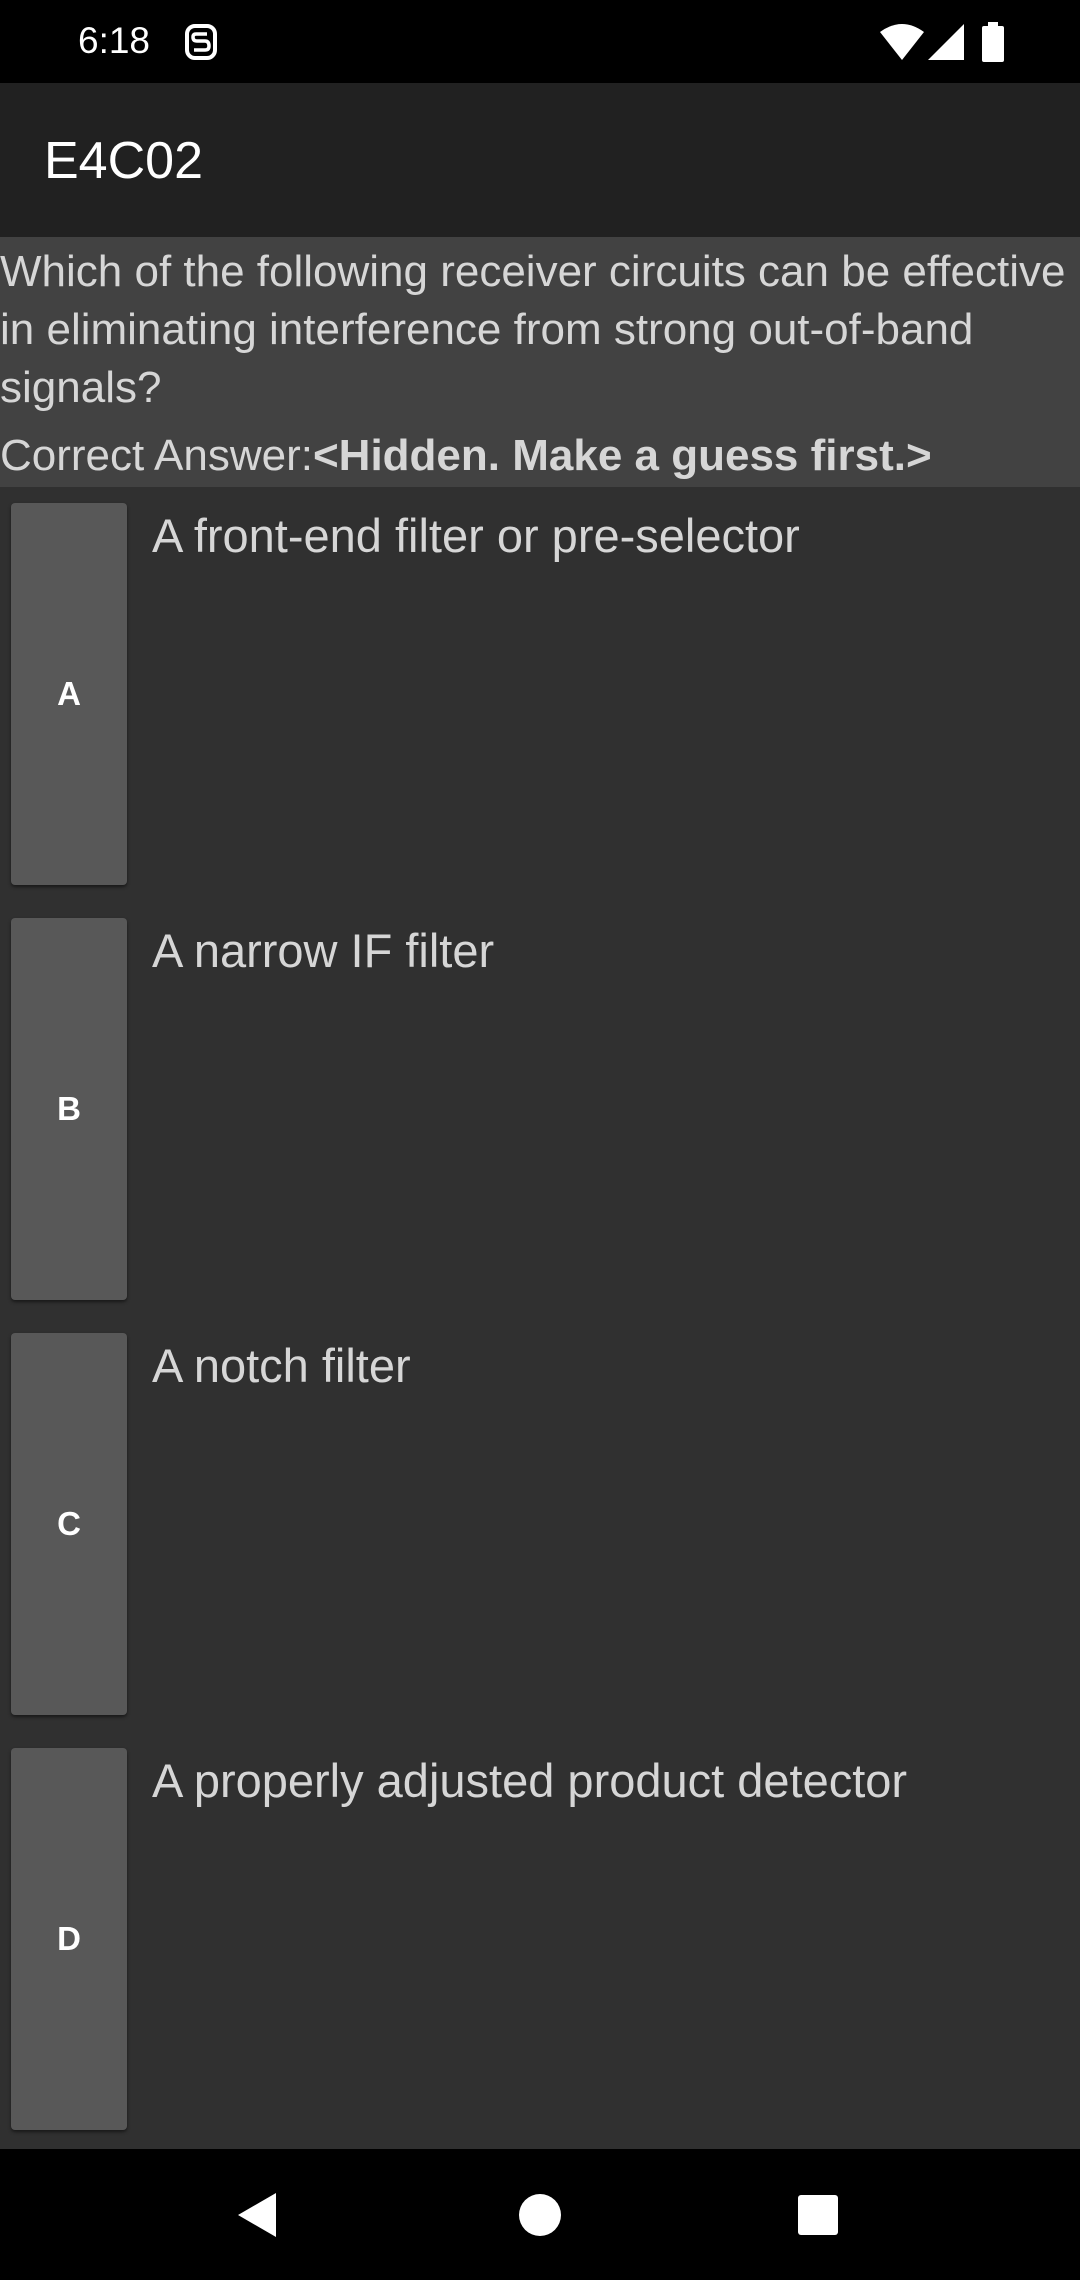  Describe the element at coordinates (476, 535) in the screenshot. I see `option-a-text: A front-end filter or pre-selector` at that location.